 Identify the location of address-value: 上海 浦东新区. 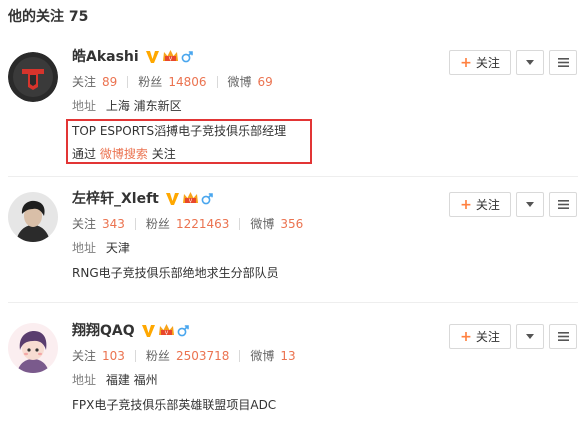
(143, 106).